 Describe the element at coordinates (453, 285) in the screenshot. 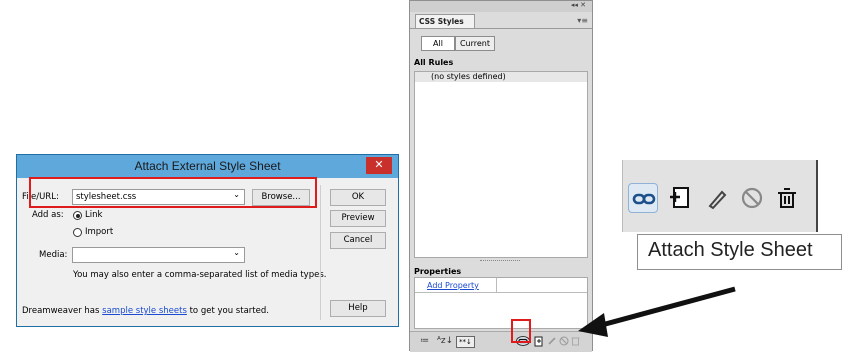

I see `add-property-link: Add Property` at that location.